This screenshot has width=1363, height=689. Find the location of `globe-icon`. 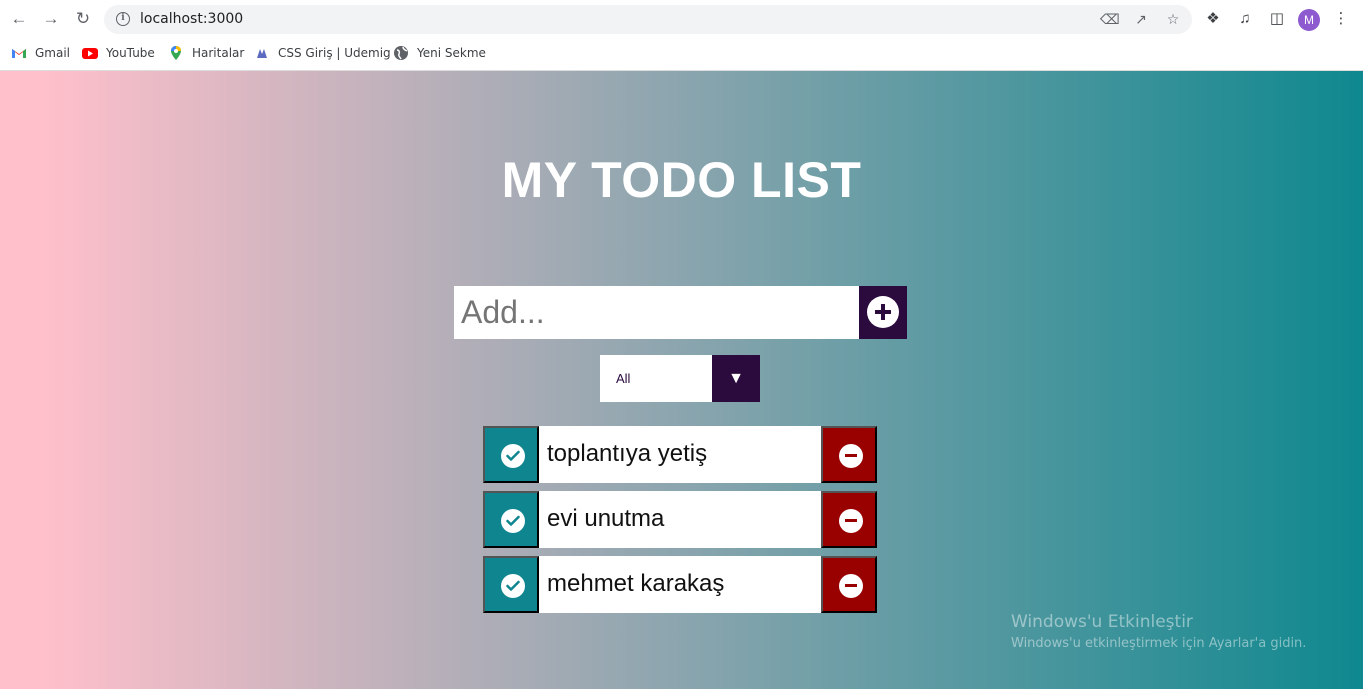

globe-icon is located at coordinates (401, 53).